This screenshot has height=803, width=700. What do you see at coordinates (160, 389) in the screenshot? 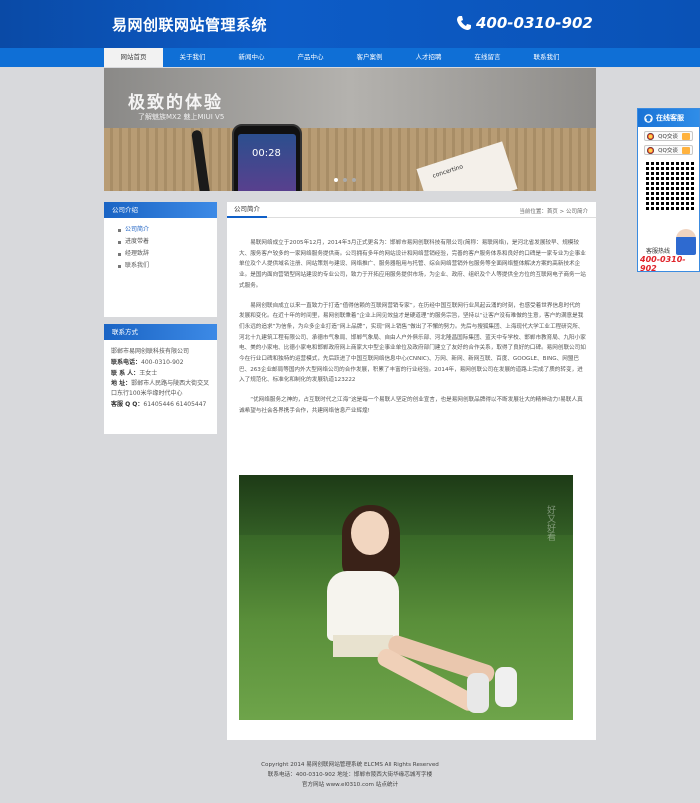
I see `contact-address-row: 地 址：邯郸市人民路与陵西大街交叉口东行100米华缘时代中心` at bounding box center [160, 389].